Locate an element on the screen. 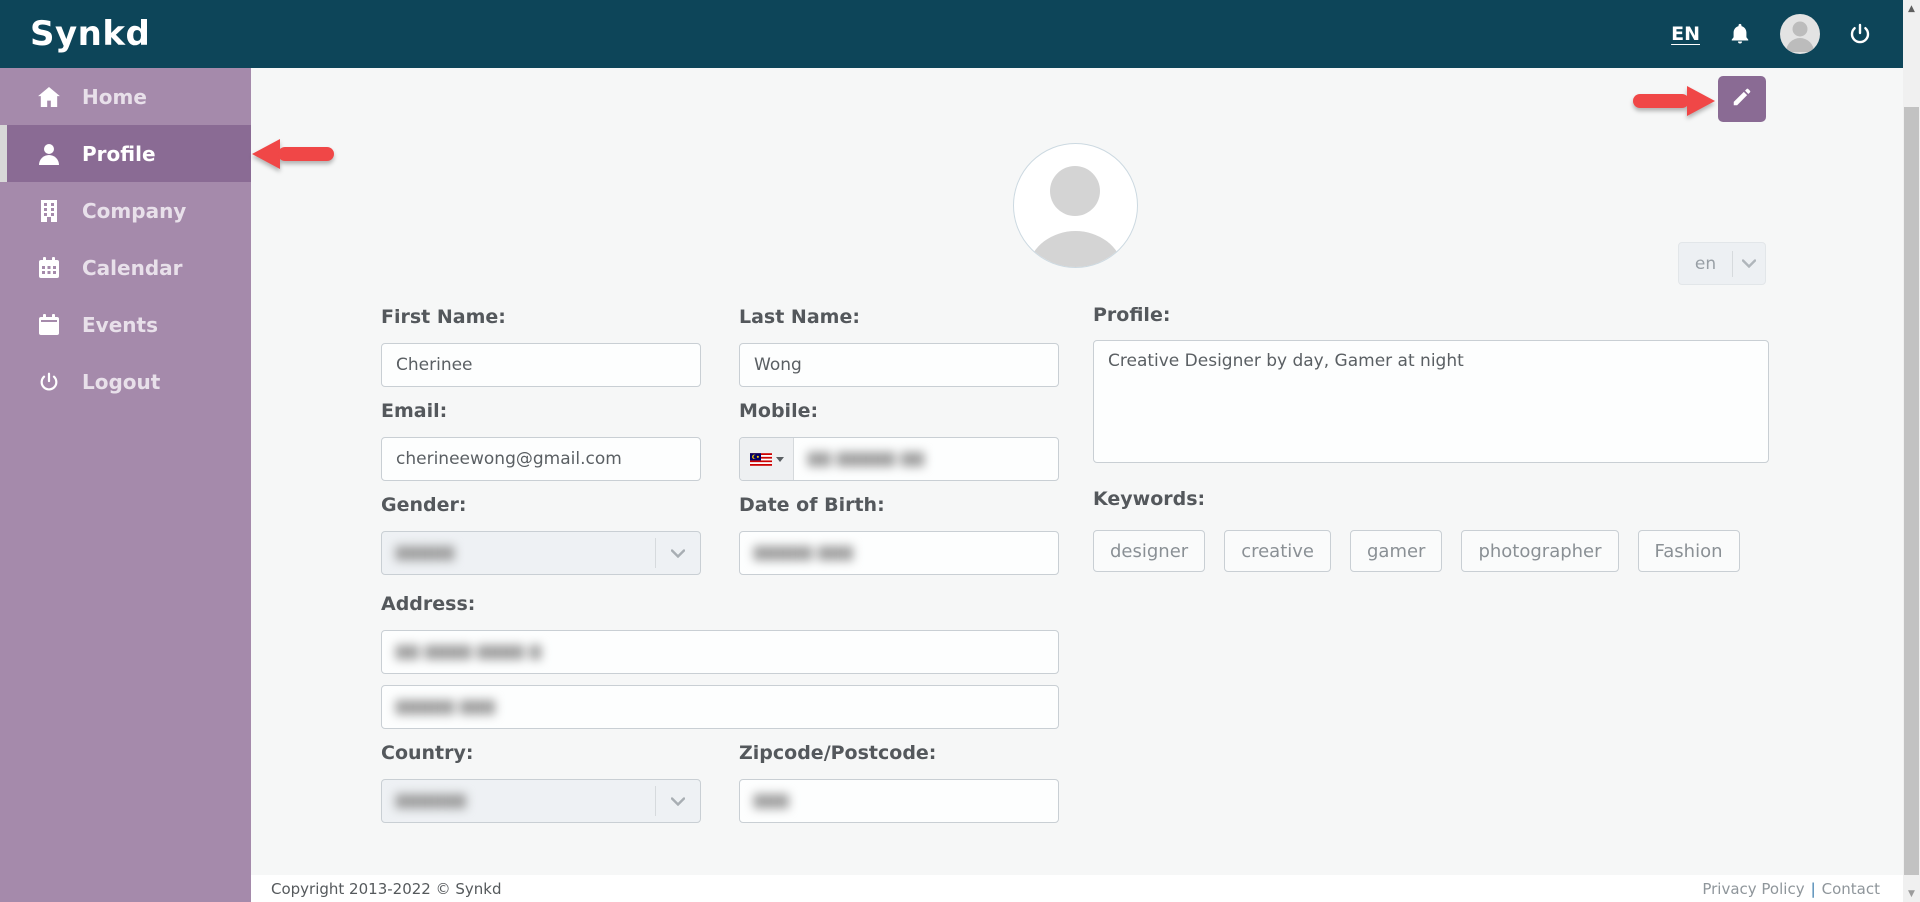 The image size is (1920, 902). sidebar-item-label: Profile is located at coordinates (119, 153).